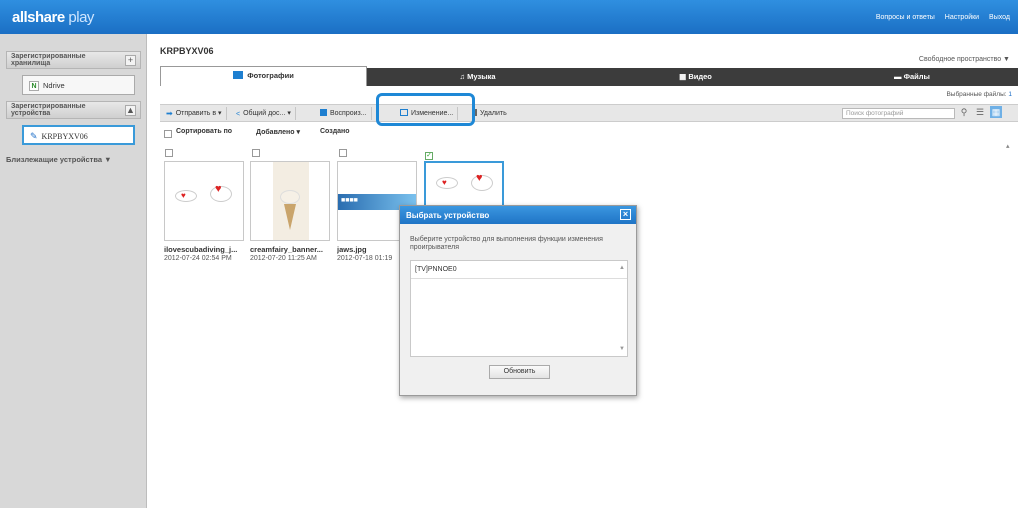 The height and width of the screenshot is (508, 1018). What do you see at coordinates (980, 112) in the screenshot?
I see `list-view-icon: ☰` at bounding box center [980, 112].